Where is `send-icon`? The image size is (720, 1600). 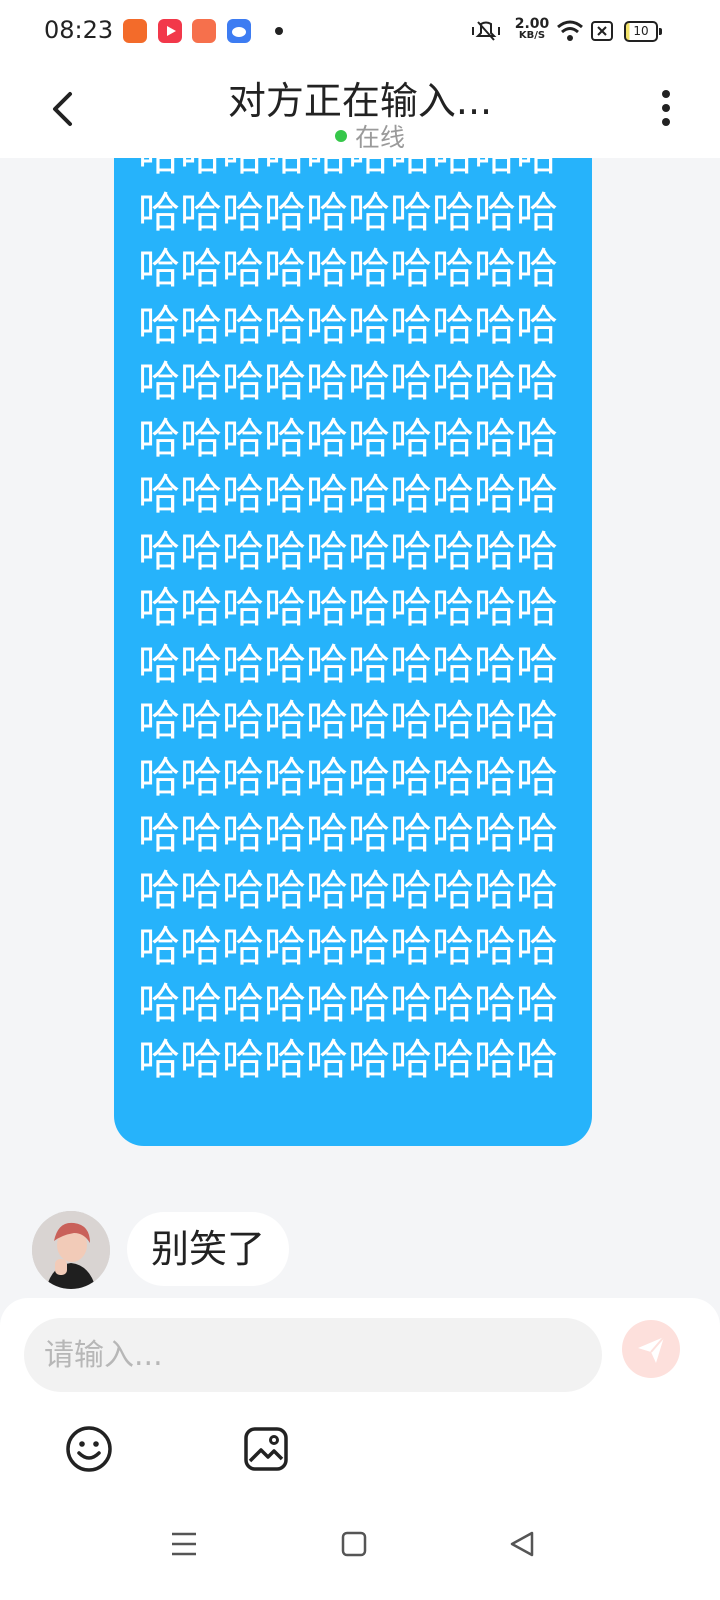
send-icon is located at coordinates (651, 1349).